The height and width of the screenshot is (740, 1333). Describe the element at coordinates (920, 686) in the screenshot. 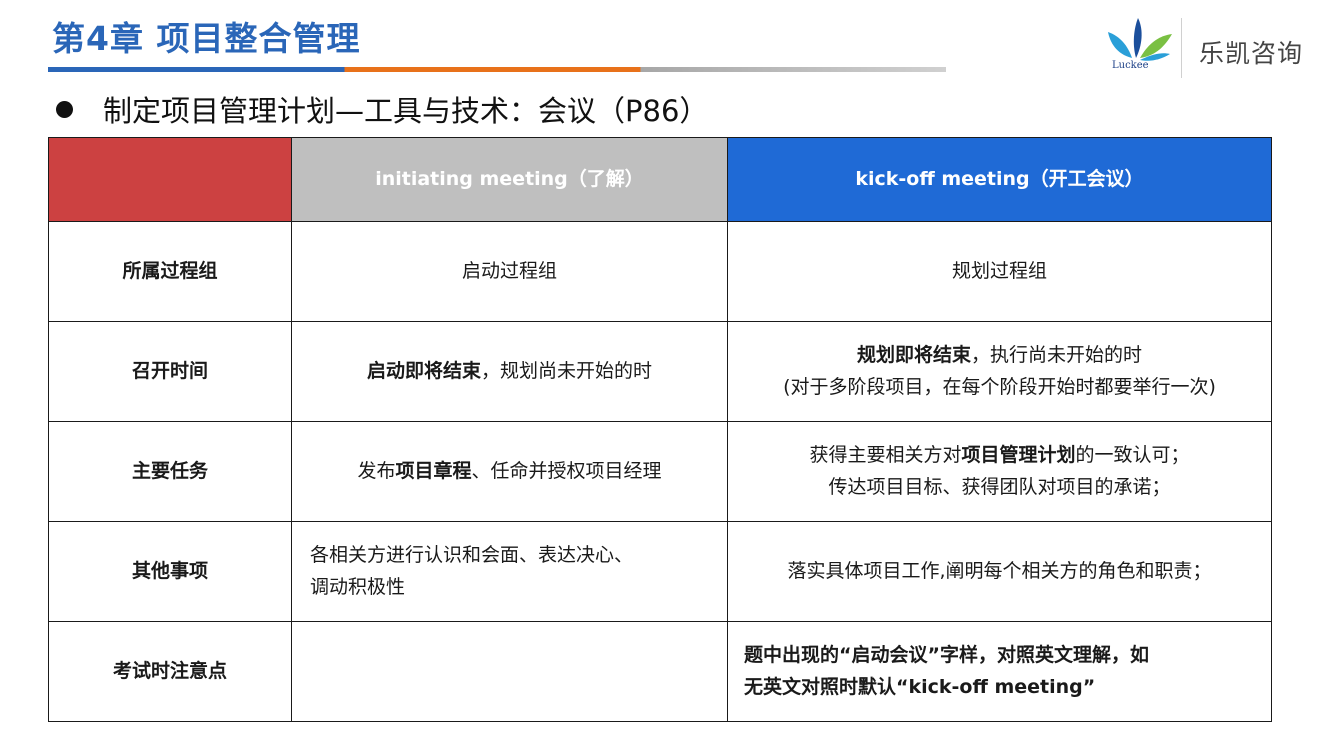

I see `kickoff-exam-line2: 无英文对照时默认“kick-off meeting”` at that location.